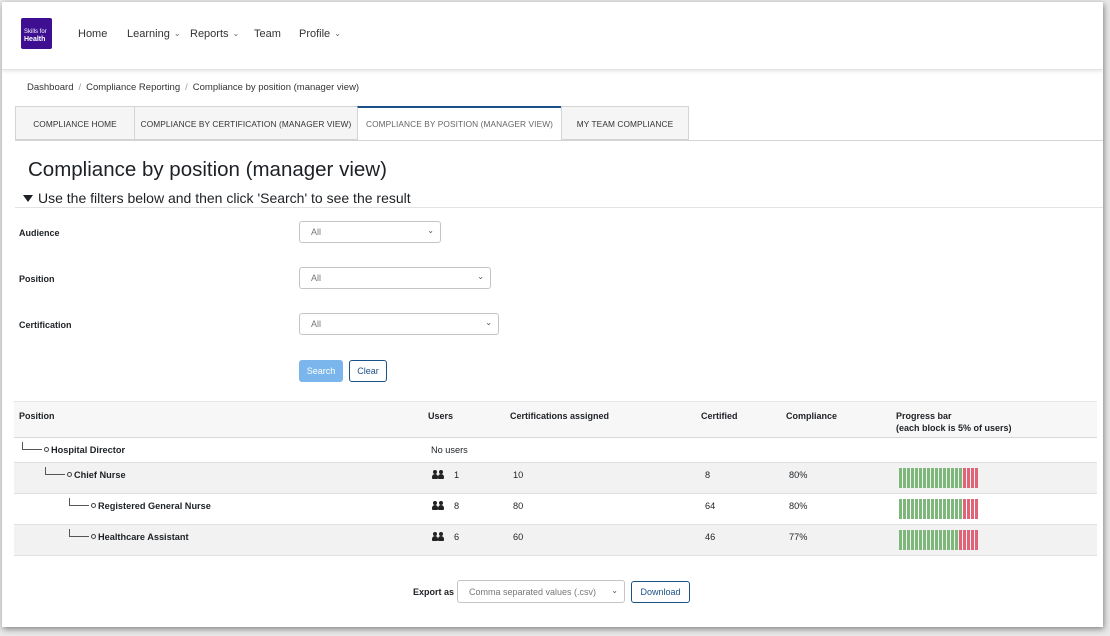  I want to click on clear-button: Clear, so click(368, 371).